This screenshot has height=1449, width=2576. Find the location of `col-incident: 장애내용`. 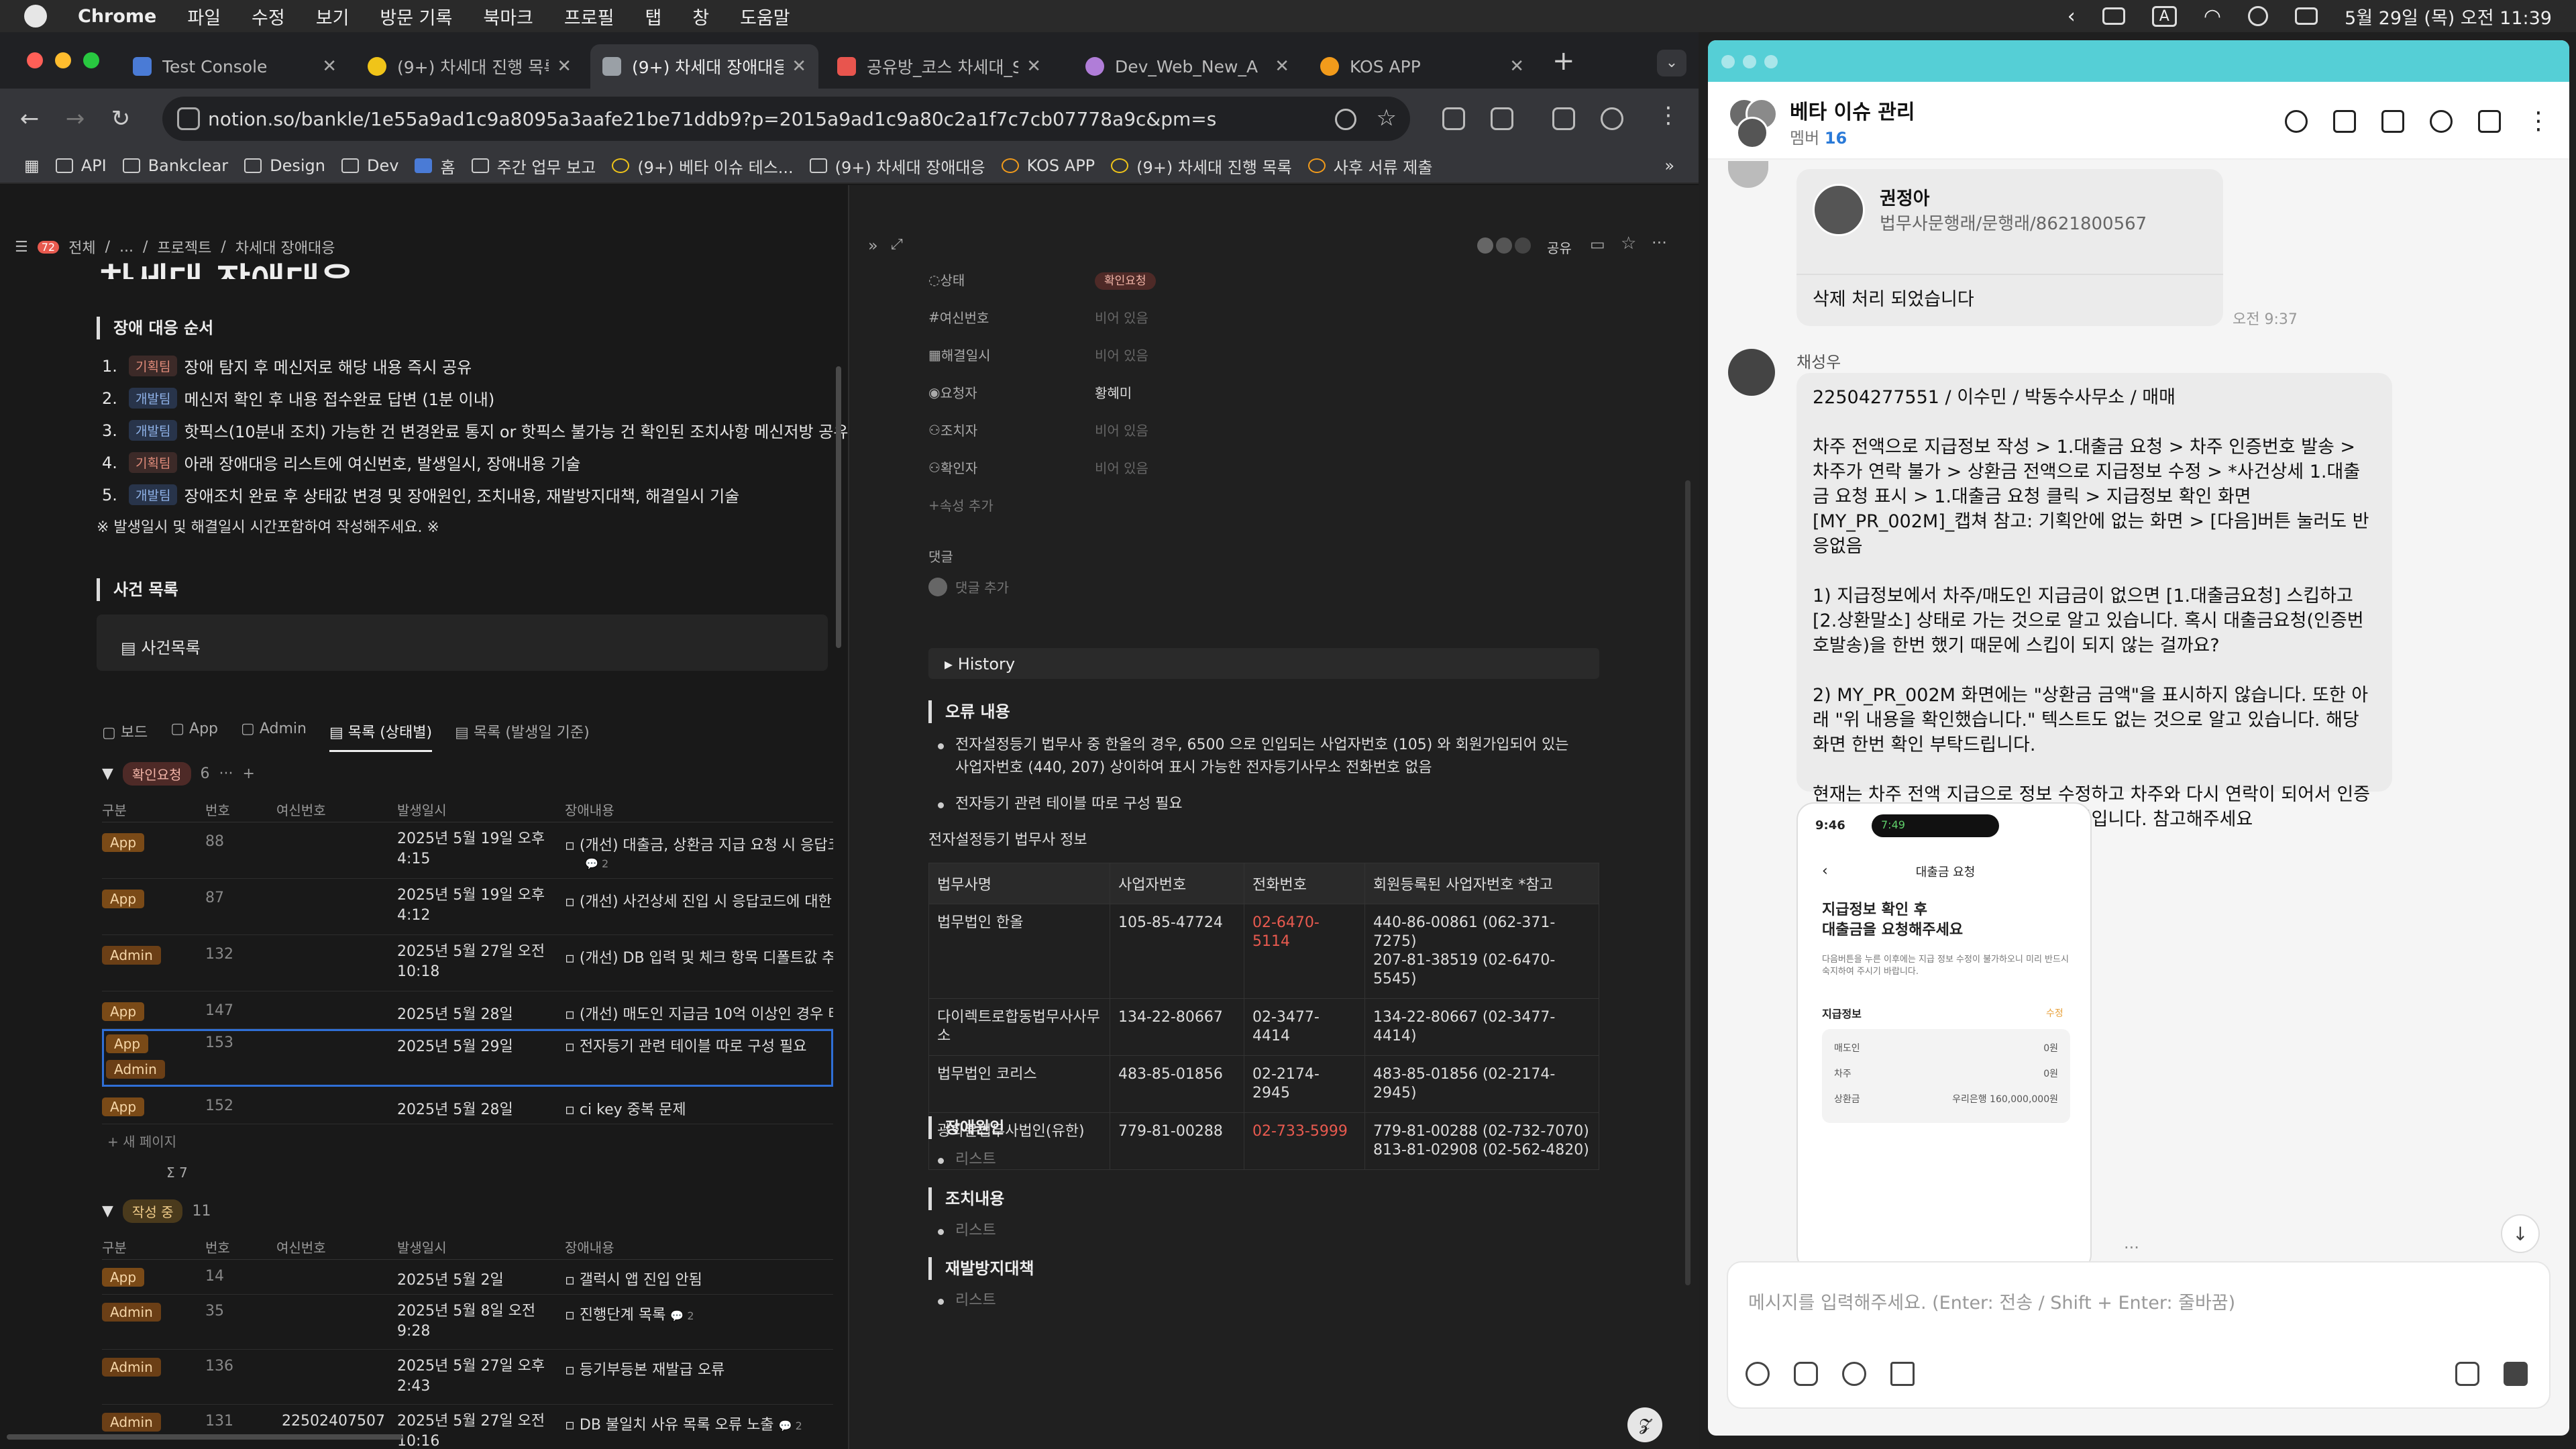

col-incident: 장애내용 is located at coordinates (589, 1246).